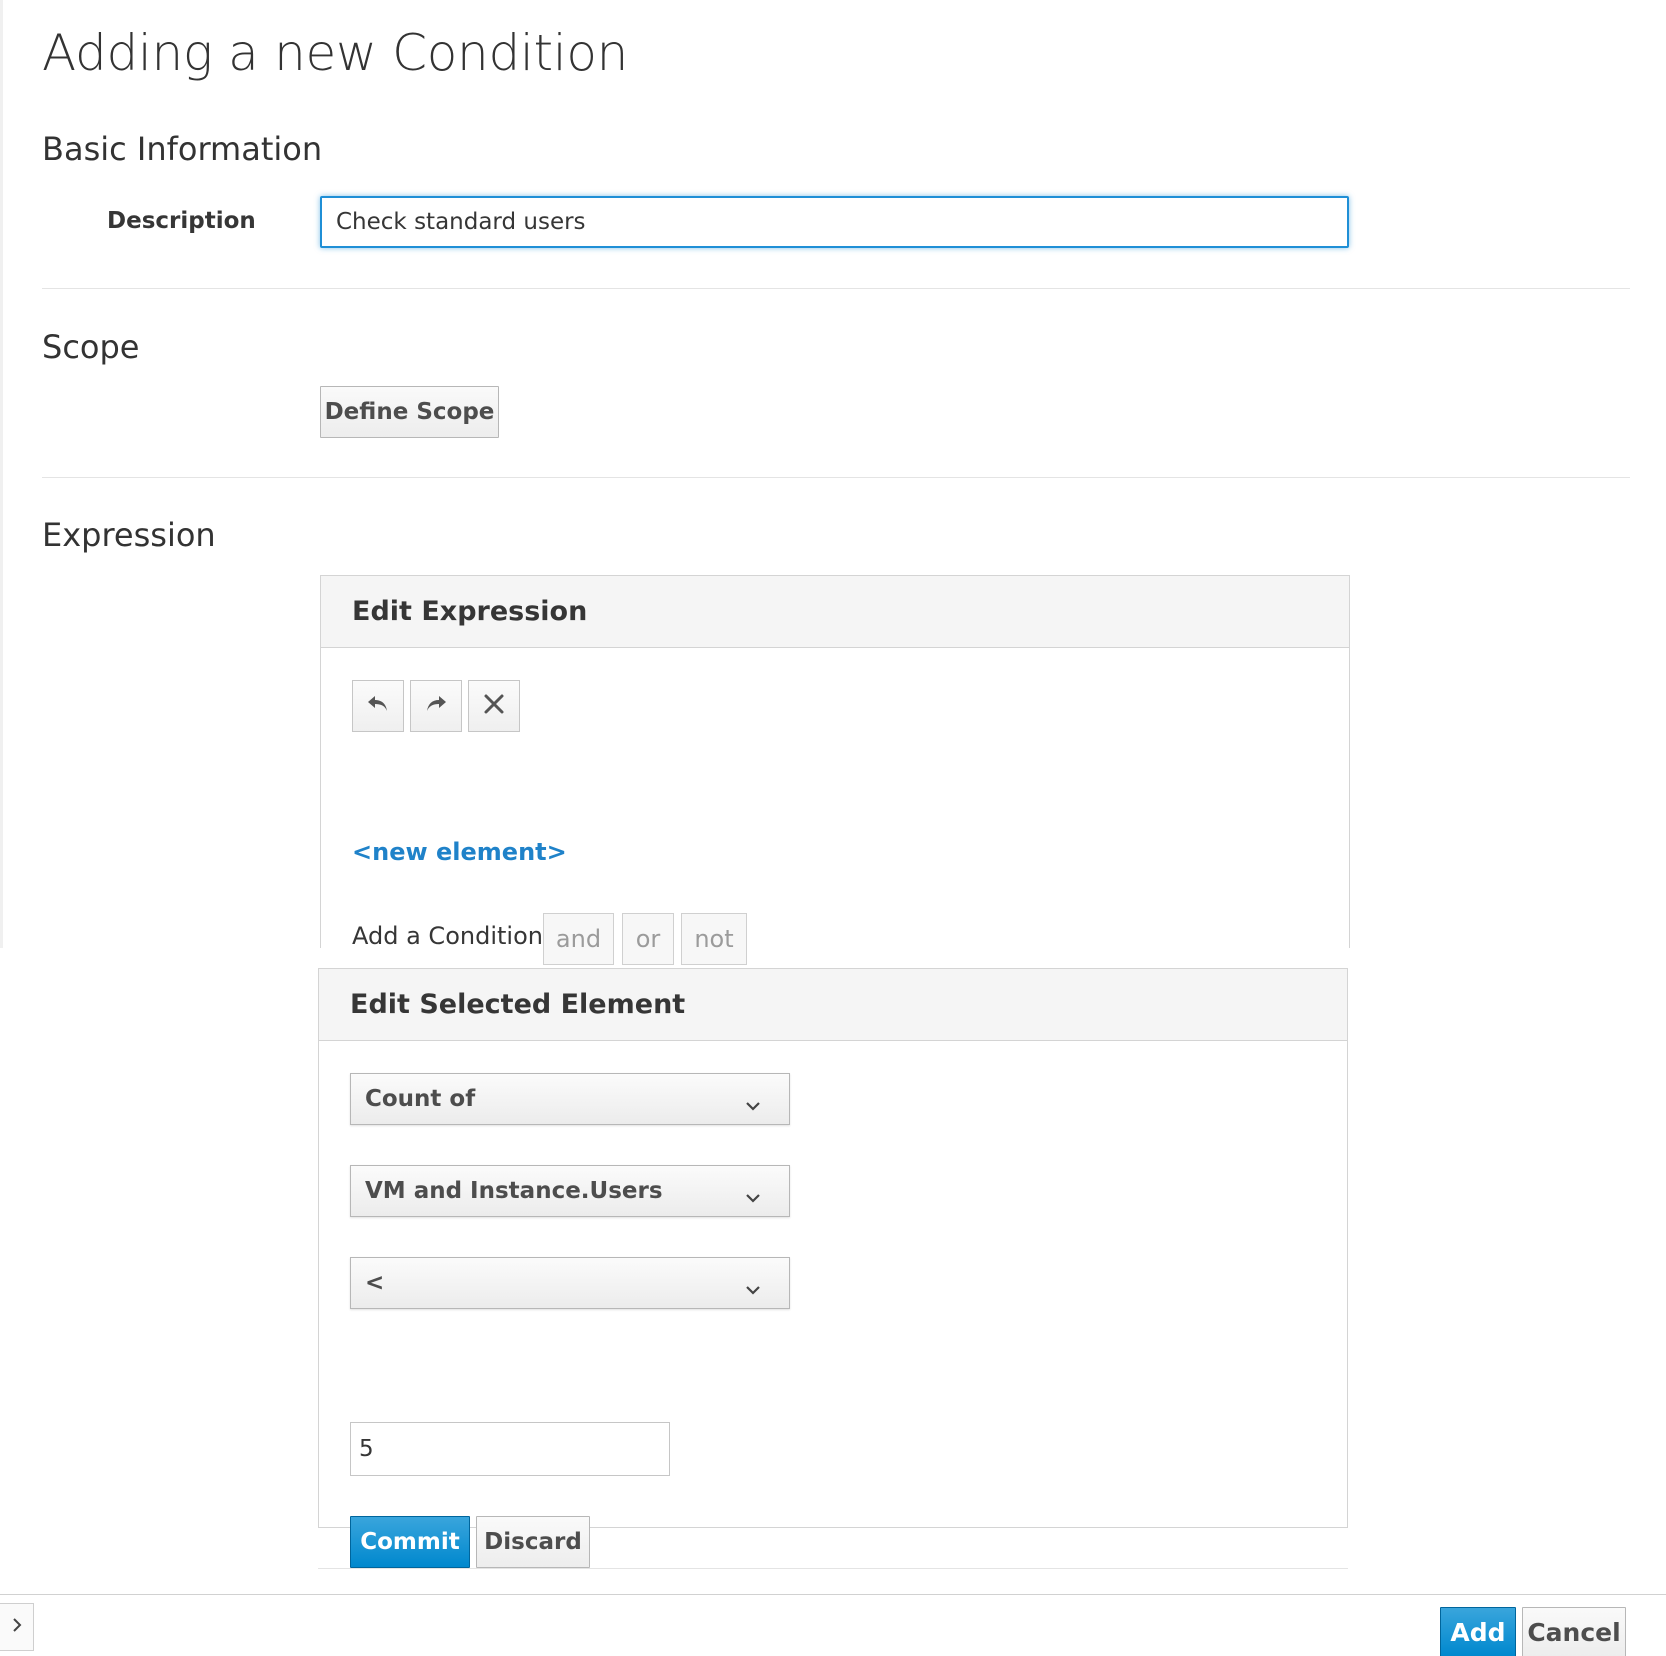  What do you see at coordinates (1, 474) in the screenshot?
I see `left-edge` at bounding box center [1, 474].